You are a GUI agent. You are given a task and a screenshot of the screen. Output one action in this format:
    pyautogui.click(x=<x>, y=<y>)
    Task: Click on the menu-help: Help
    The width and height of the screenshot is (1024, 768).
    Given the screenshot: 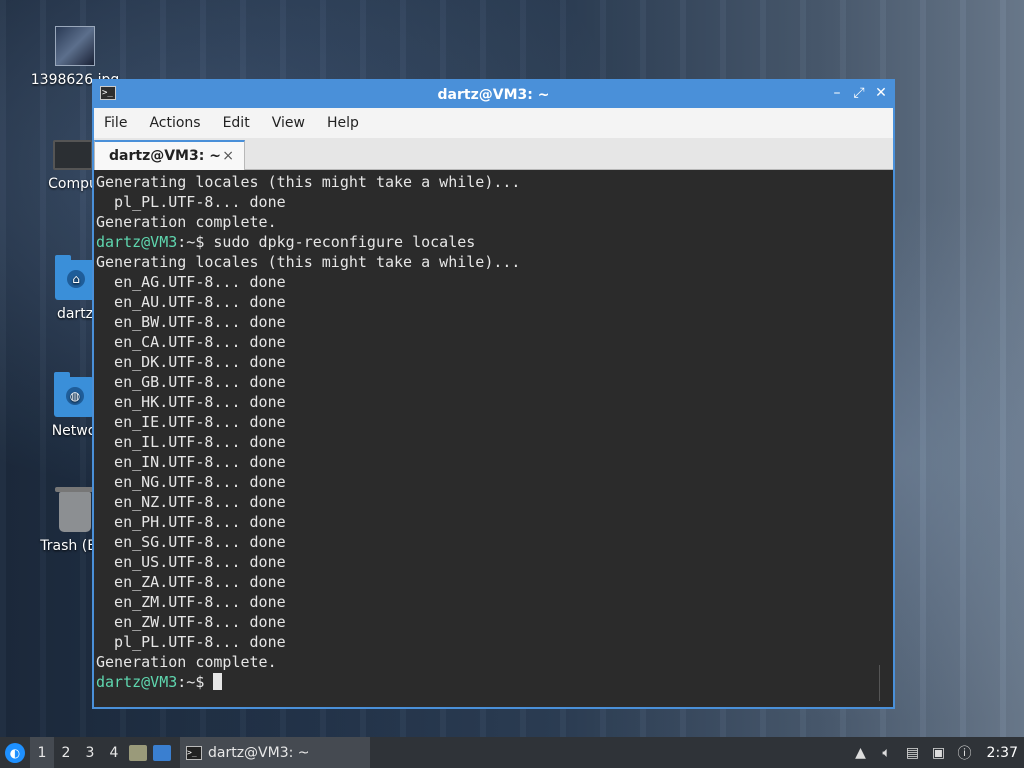 What is the action you would take?
    pyautogui.click(x=343, y=123)
    